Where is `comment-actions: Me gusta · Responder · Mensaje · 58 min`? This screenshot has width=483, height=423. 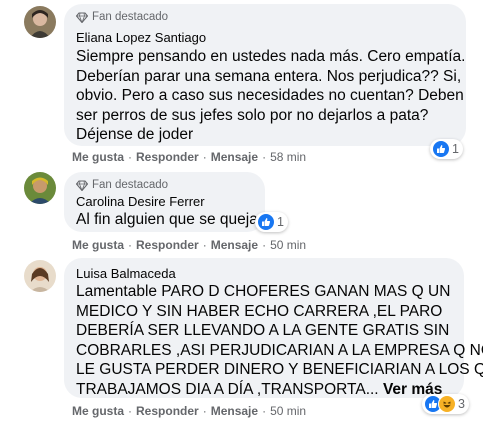
comment-actions: Me gusta · Responder · Mensaje · 58 min is located at coordinates (189, 157).